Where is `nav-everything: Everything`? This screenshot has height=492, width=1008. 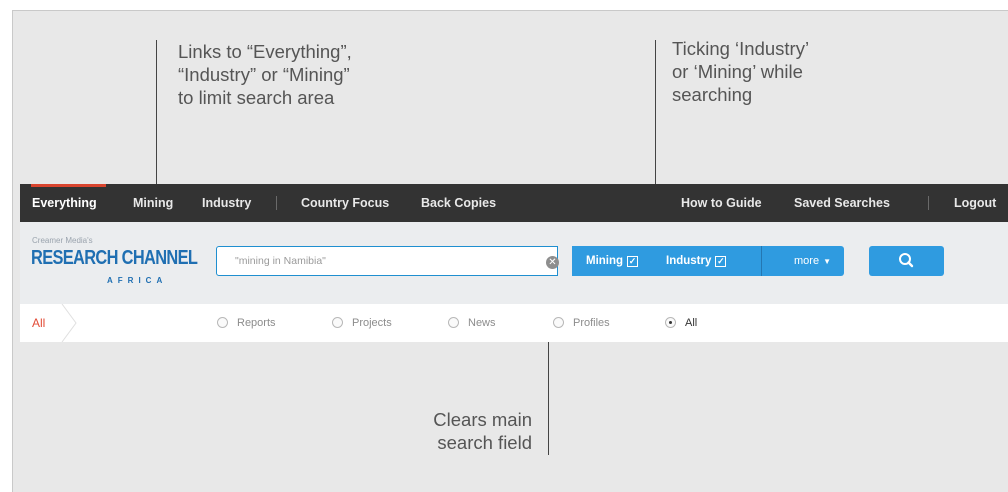
nav-everything: Everything is located at coordinates (64, 203).